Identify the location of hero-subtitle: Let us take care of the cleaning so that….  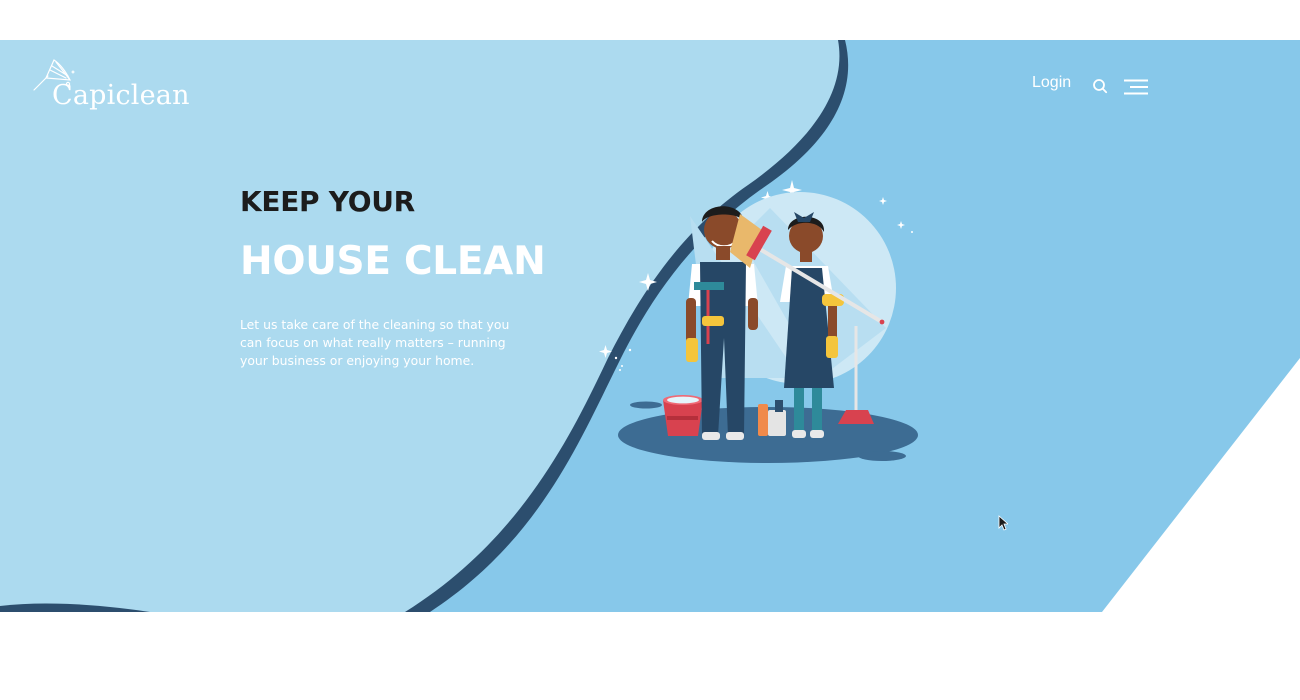
(375, 342).